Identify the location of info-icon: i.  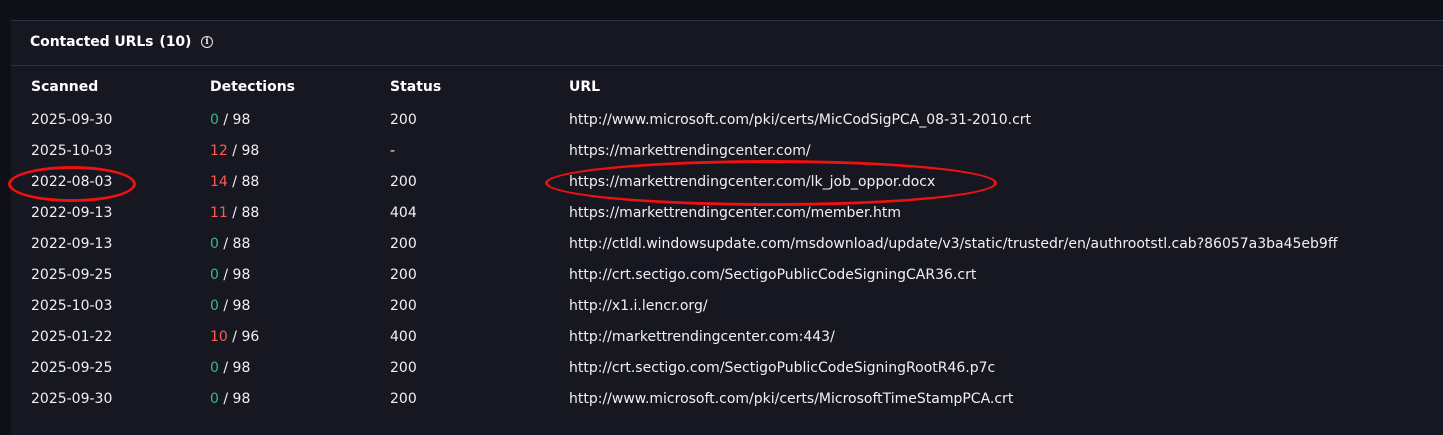
(207, 42).